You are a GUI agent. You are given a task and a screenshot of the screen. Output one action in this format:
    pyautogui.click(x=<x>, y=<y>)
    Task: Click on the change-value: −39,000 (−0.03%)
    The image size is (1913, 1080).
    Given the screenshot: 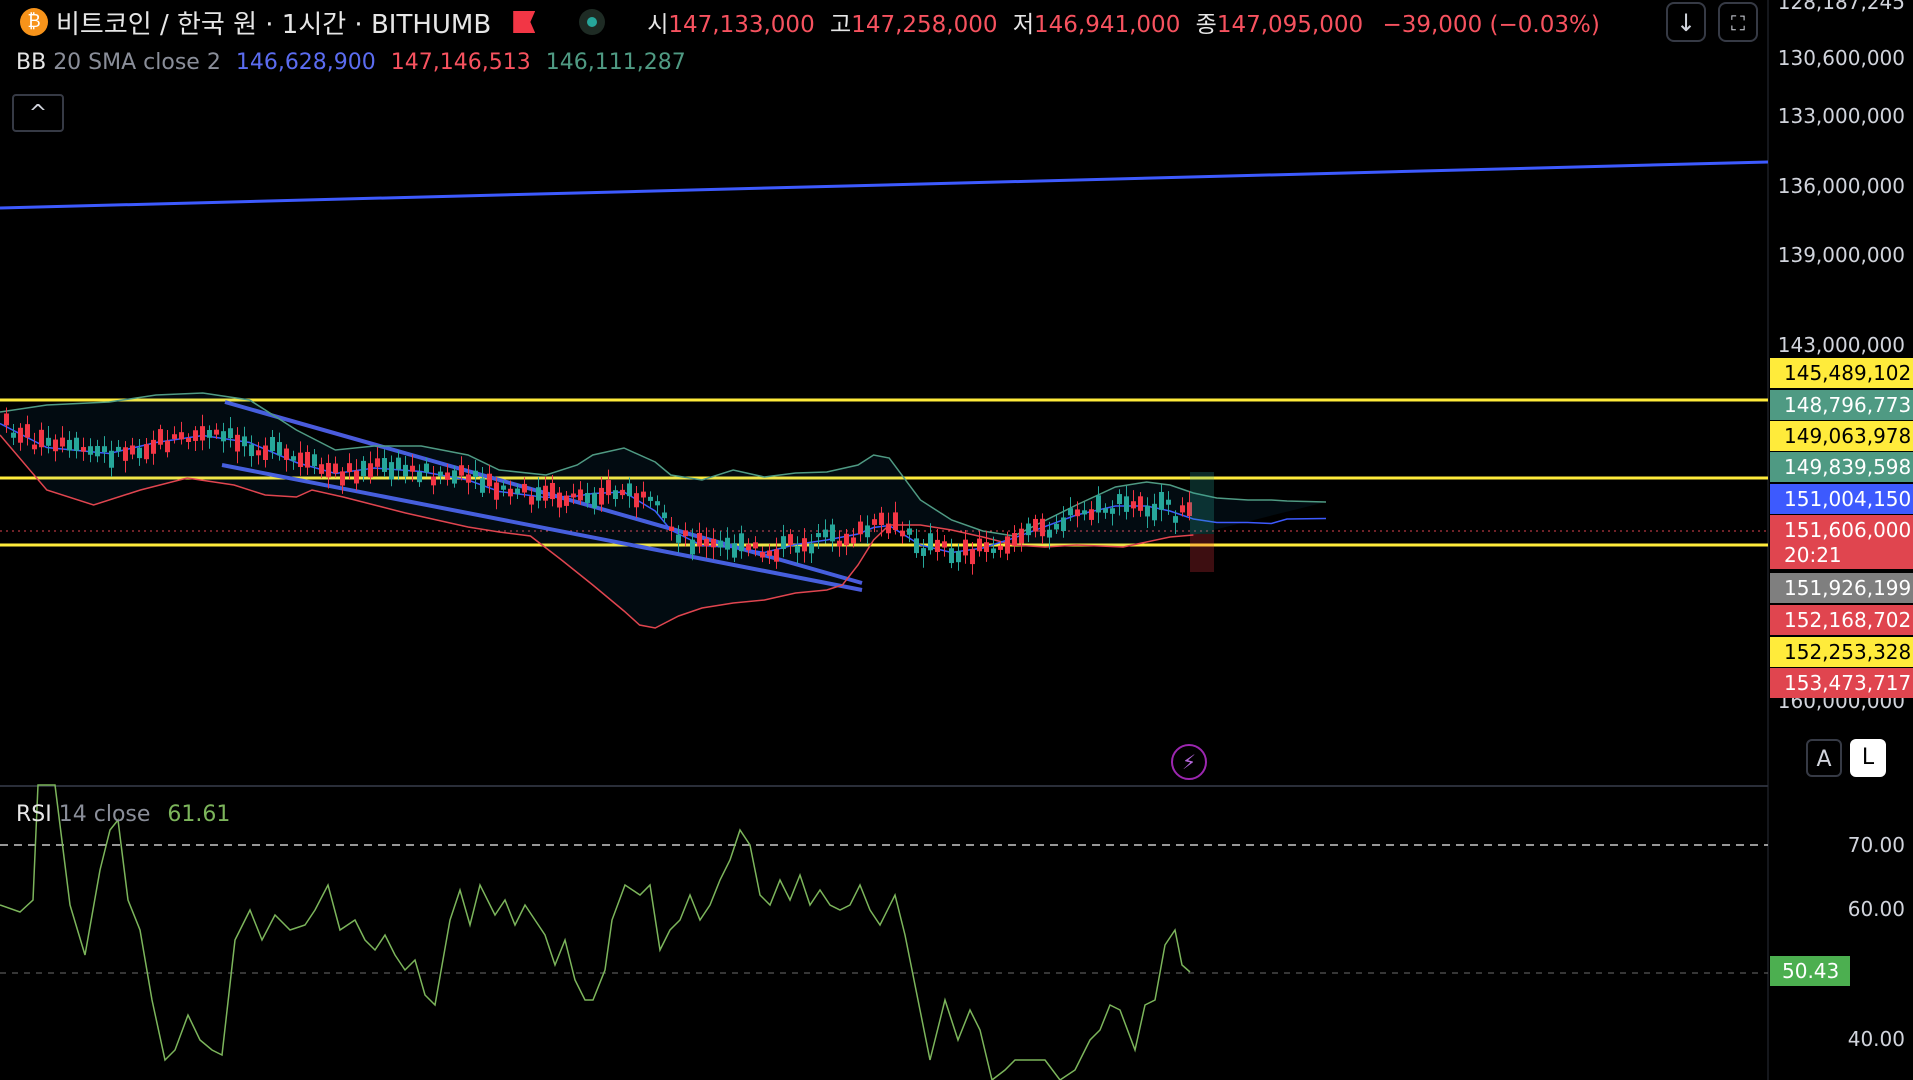 What is the action you would take?
    pyautogui.click(x=1491, y=25)
    